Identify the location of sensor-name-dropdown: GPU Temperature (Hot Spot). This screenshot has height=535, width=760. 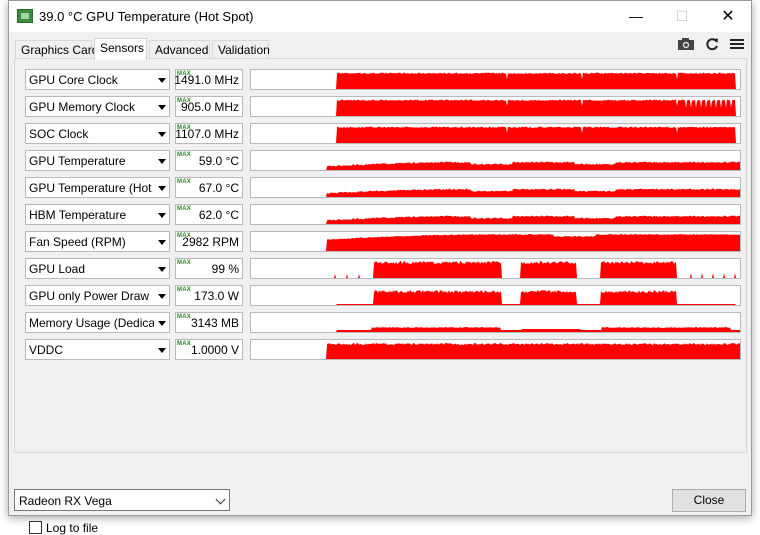
(97, 187).